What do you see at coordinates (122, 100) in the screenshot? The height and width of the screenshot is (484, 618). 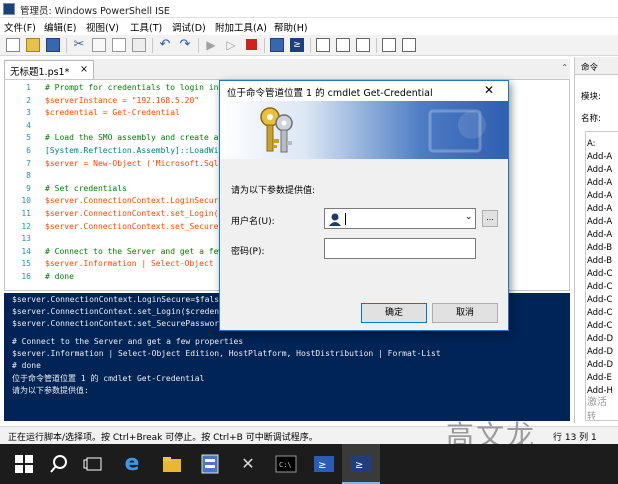 I see `code-line: $serverInstance = "192.168.5.20"` at bounding box center [122, 100].